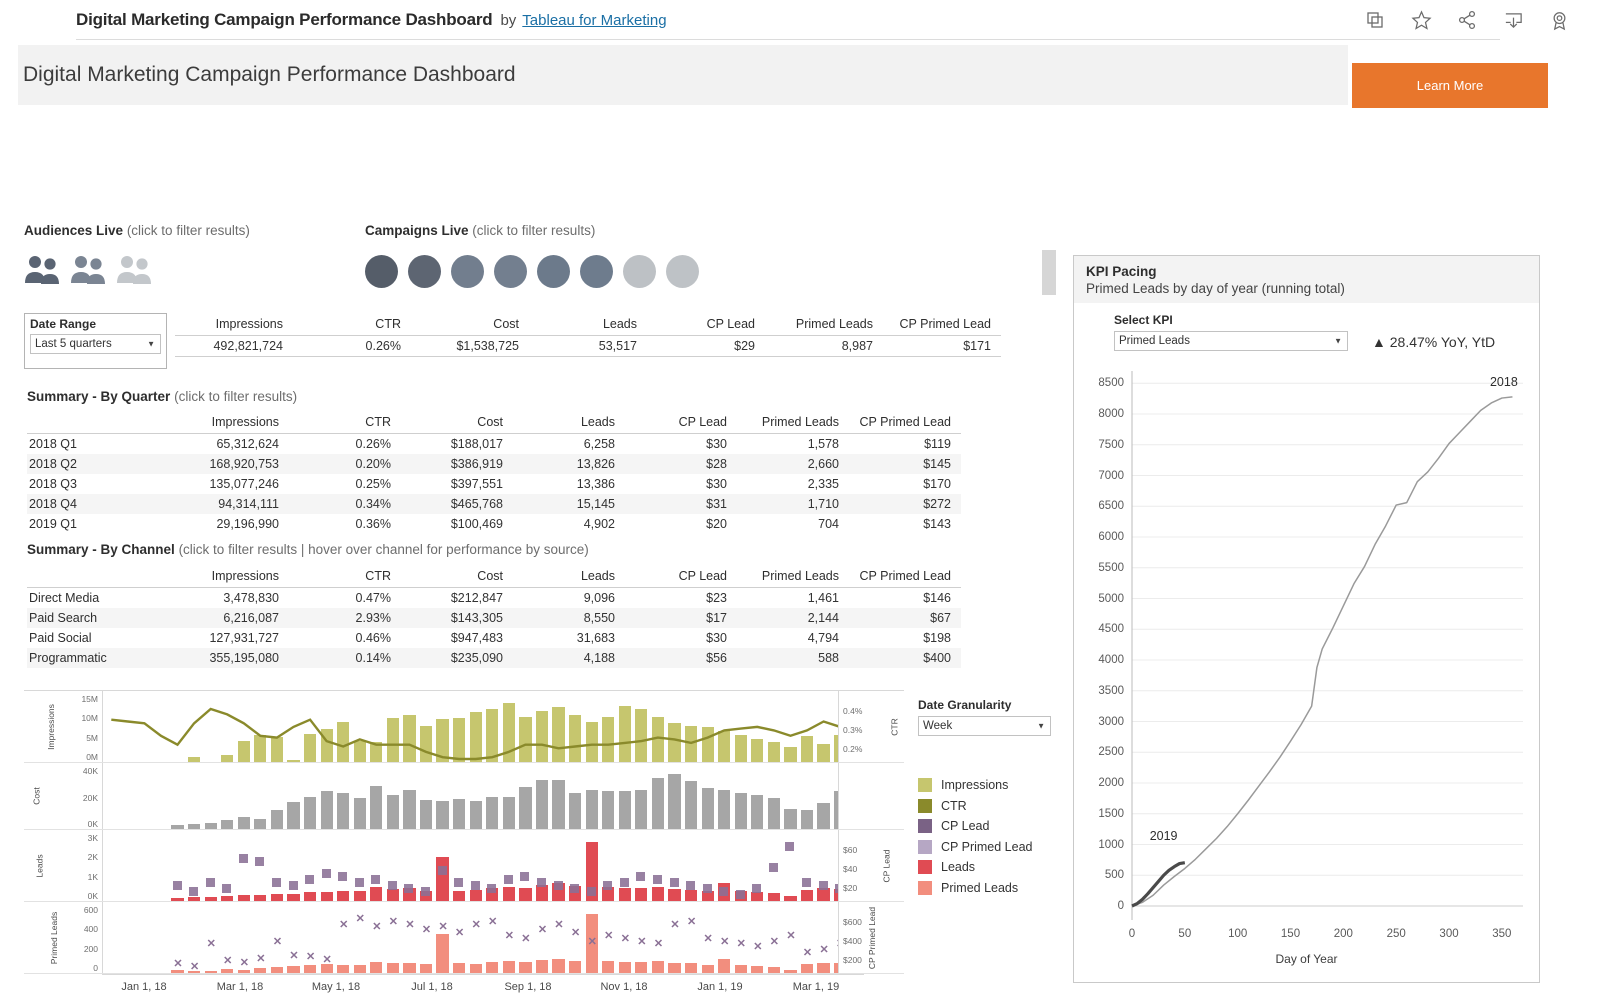 The width and height of the screenshot is (1600, 1000). Describe the element at coordinates (137, 230) in the screenshot. I see `audiences-live-label: Audiences Live (click to filter results)` at that location.